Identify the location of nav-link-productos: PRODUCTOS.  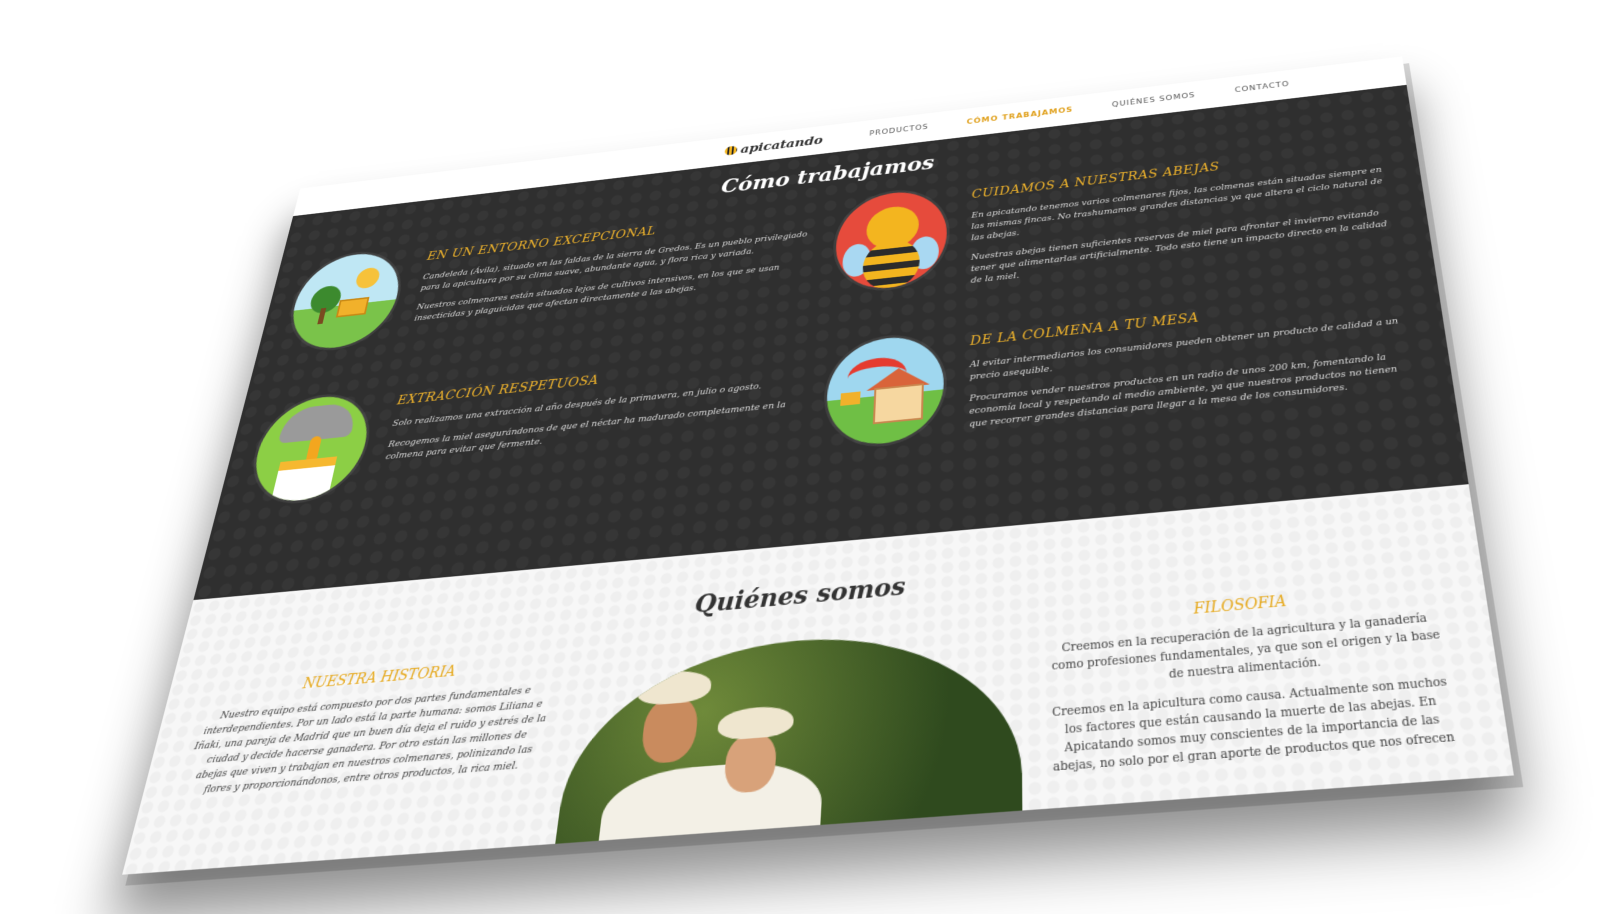
(899, 130).